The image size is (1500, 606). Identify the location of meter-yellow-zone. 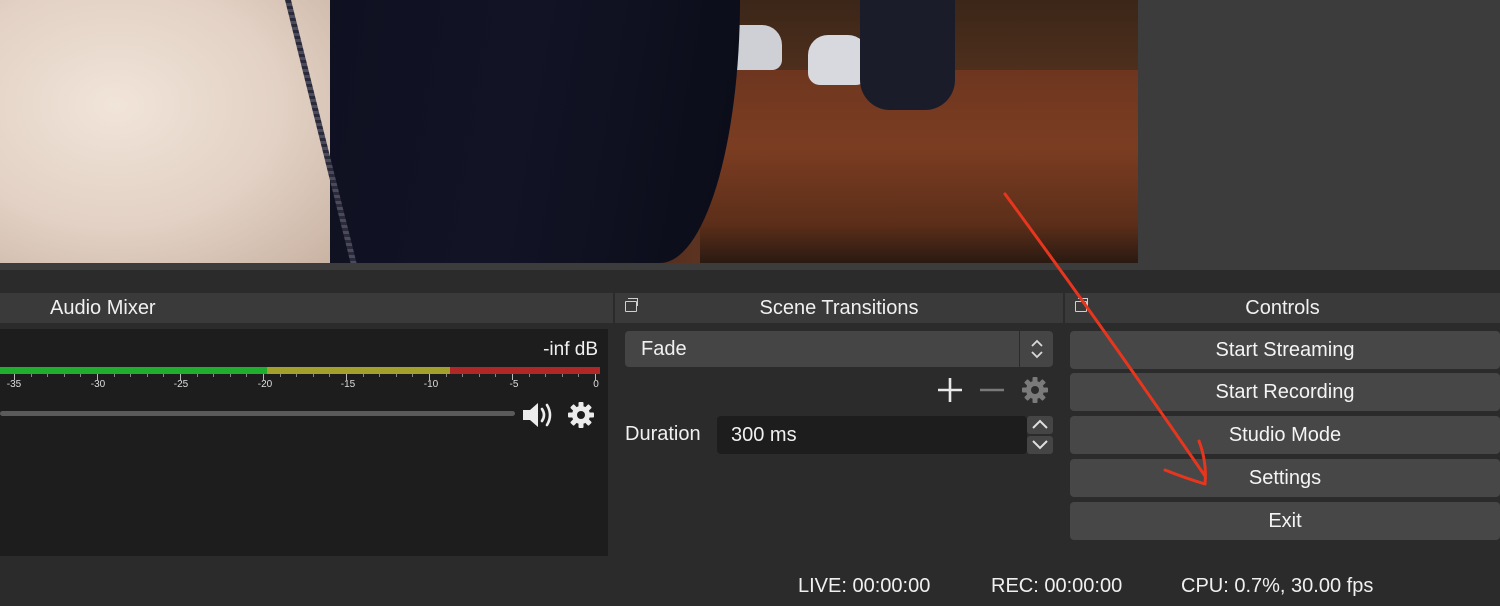
(358, 370).